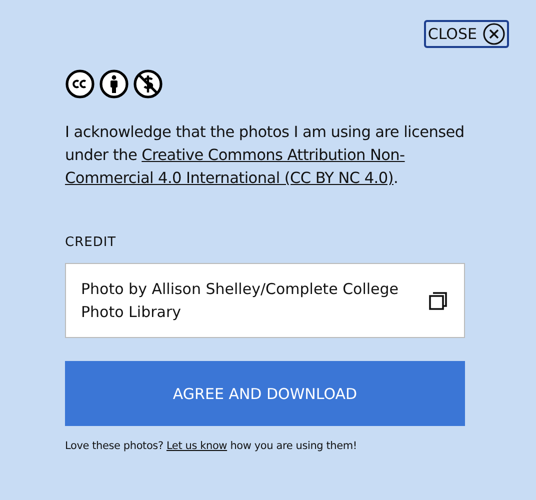 The width and height of the screenshot is (536, 500). I want to click on close-icon, so click(494, 34).